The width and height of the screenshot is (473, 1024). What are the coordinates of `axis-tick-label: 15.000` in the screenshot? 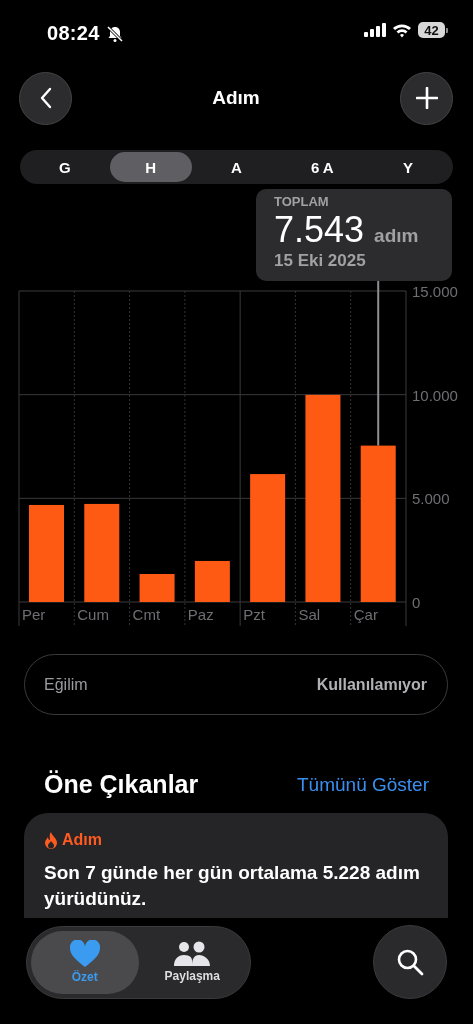 It's located at (435, 291).